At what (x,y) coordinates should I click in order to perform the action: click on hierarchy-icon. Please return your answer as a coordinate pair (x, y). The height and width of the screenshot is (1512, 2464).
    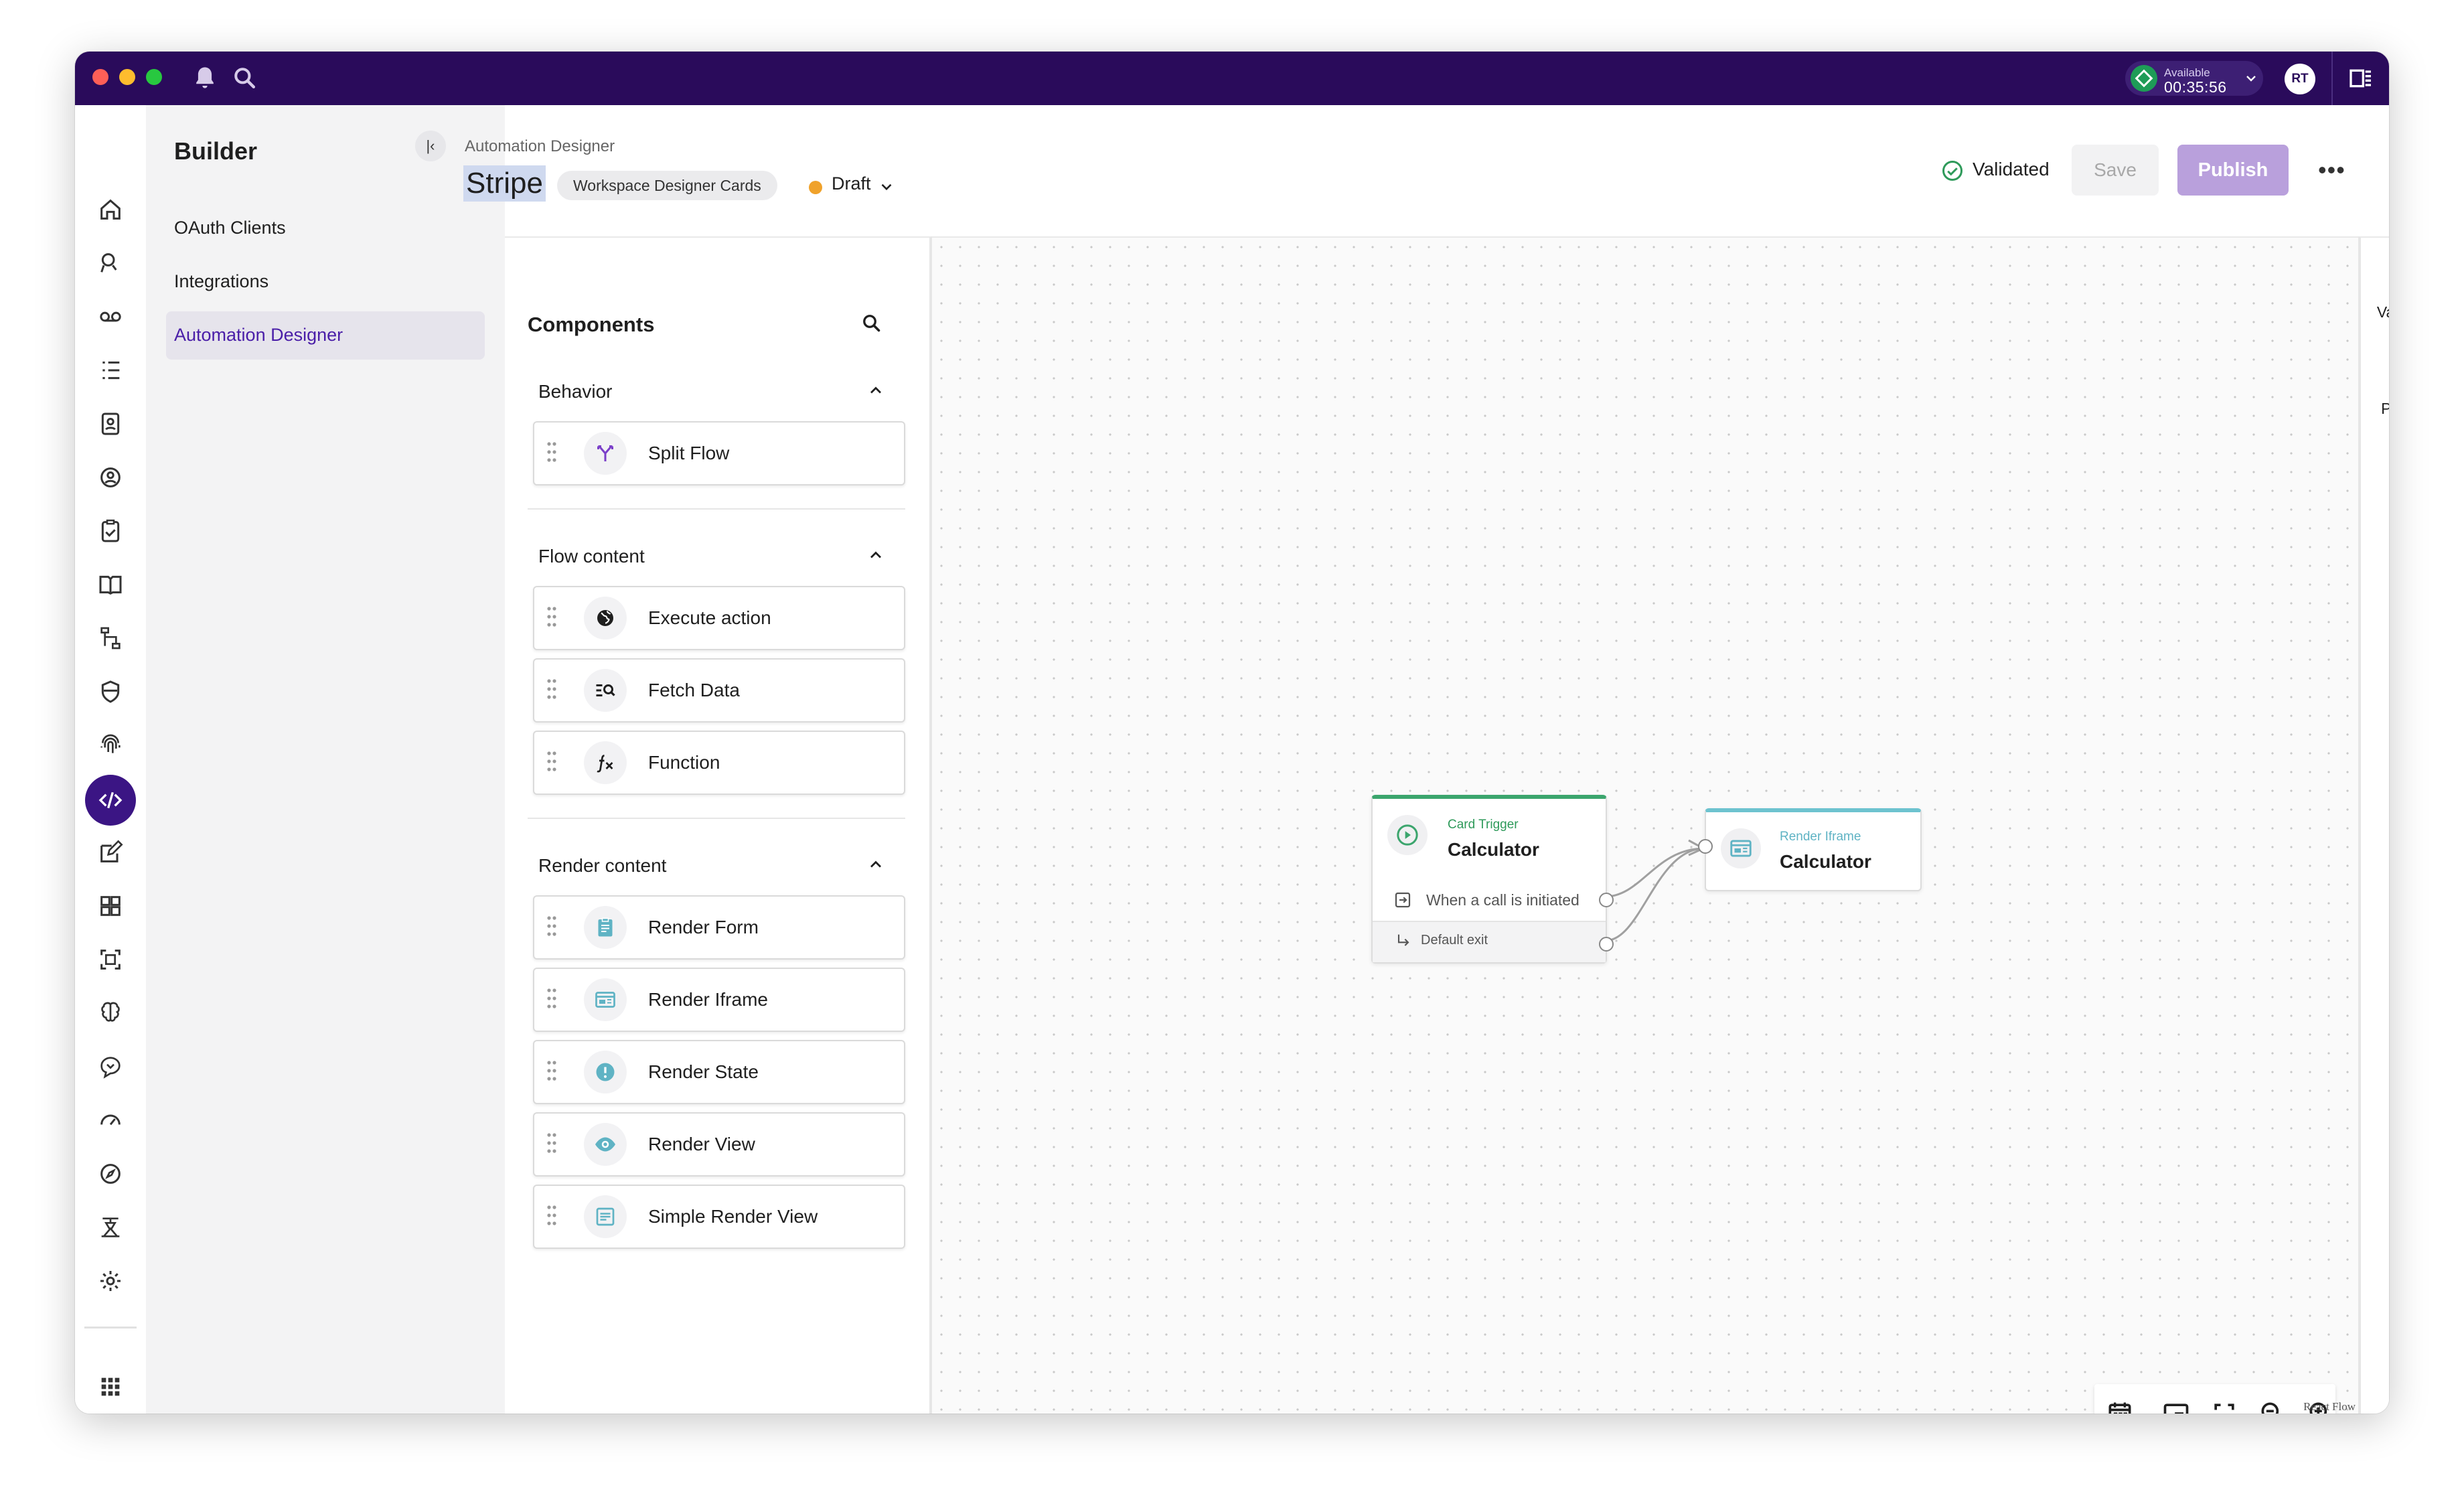
    Looking at the image, I should click on (110, 1227).